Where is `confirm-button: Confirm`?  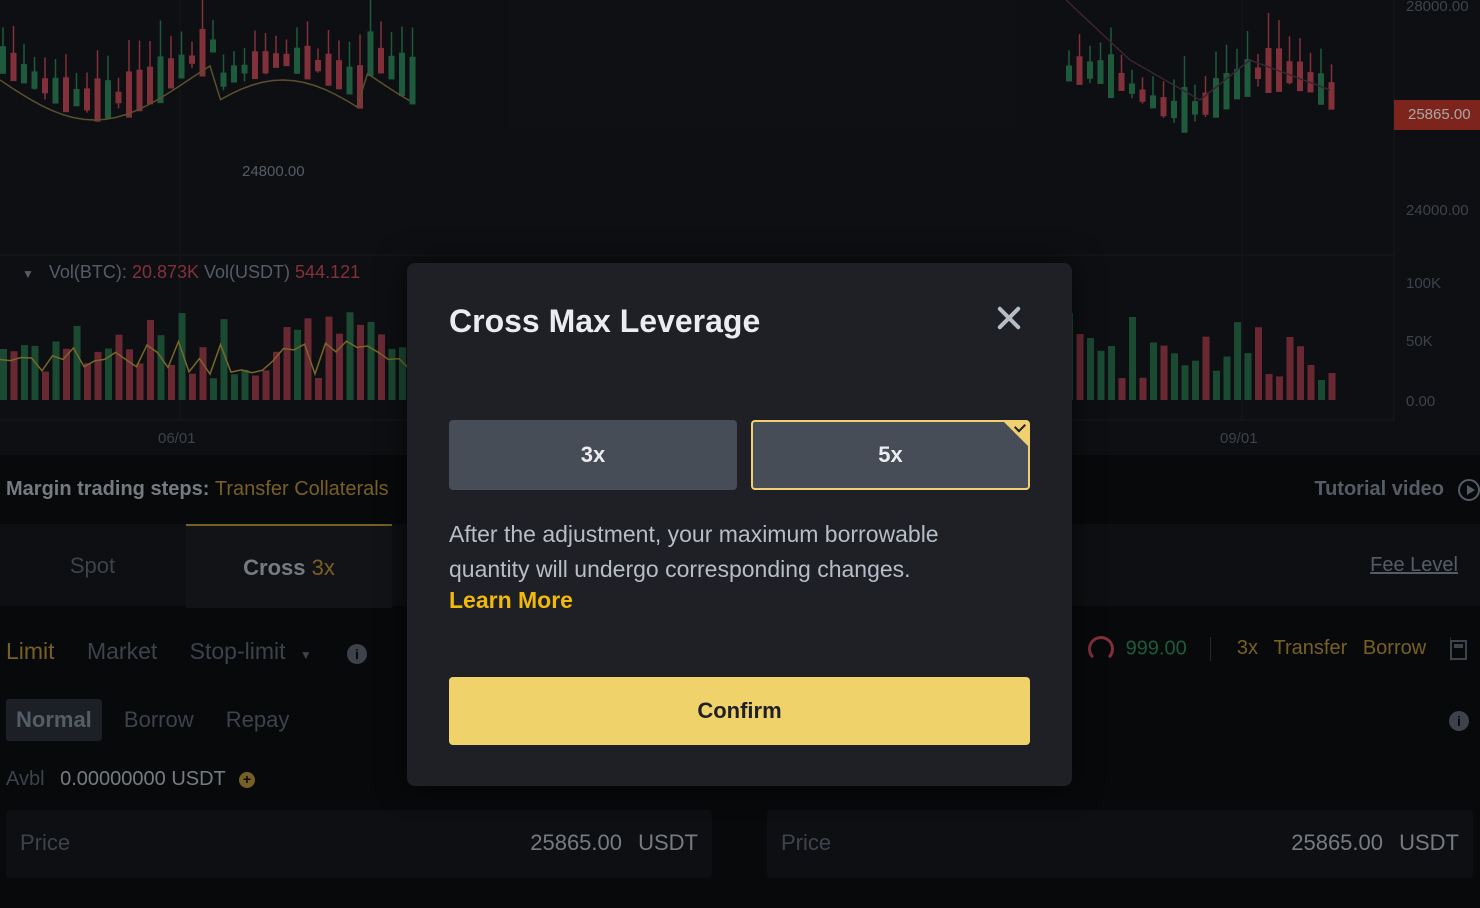 confirm-button: Confirm is located at coordinates (739, 711).